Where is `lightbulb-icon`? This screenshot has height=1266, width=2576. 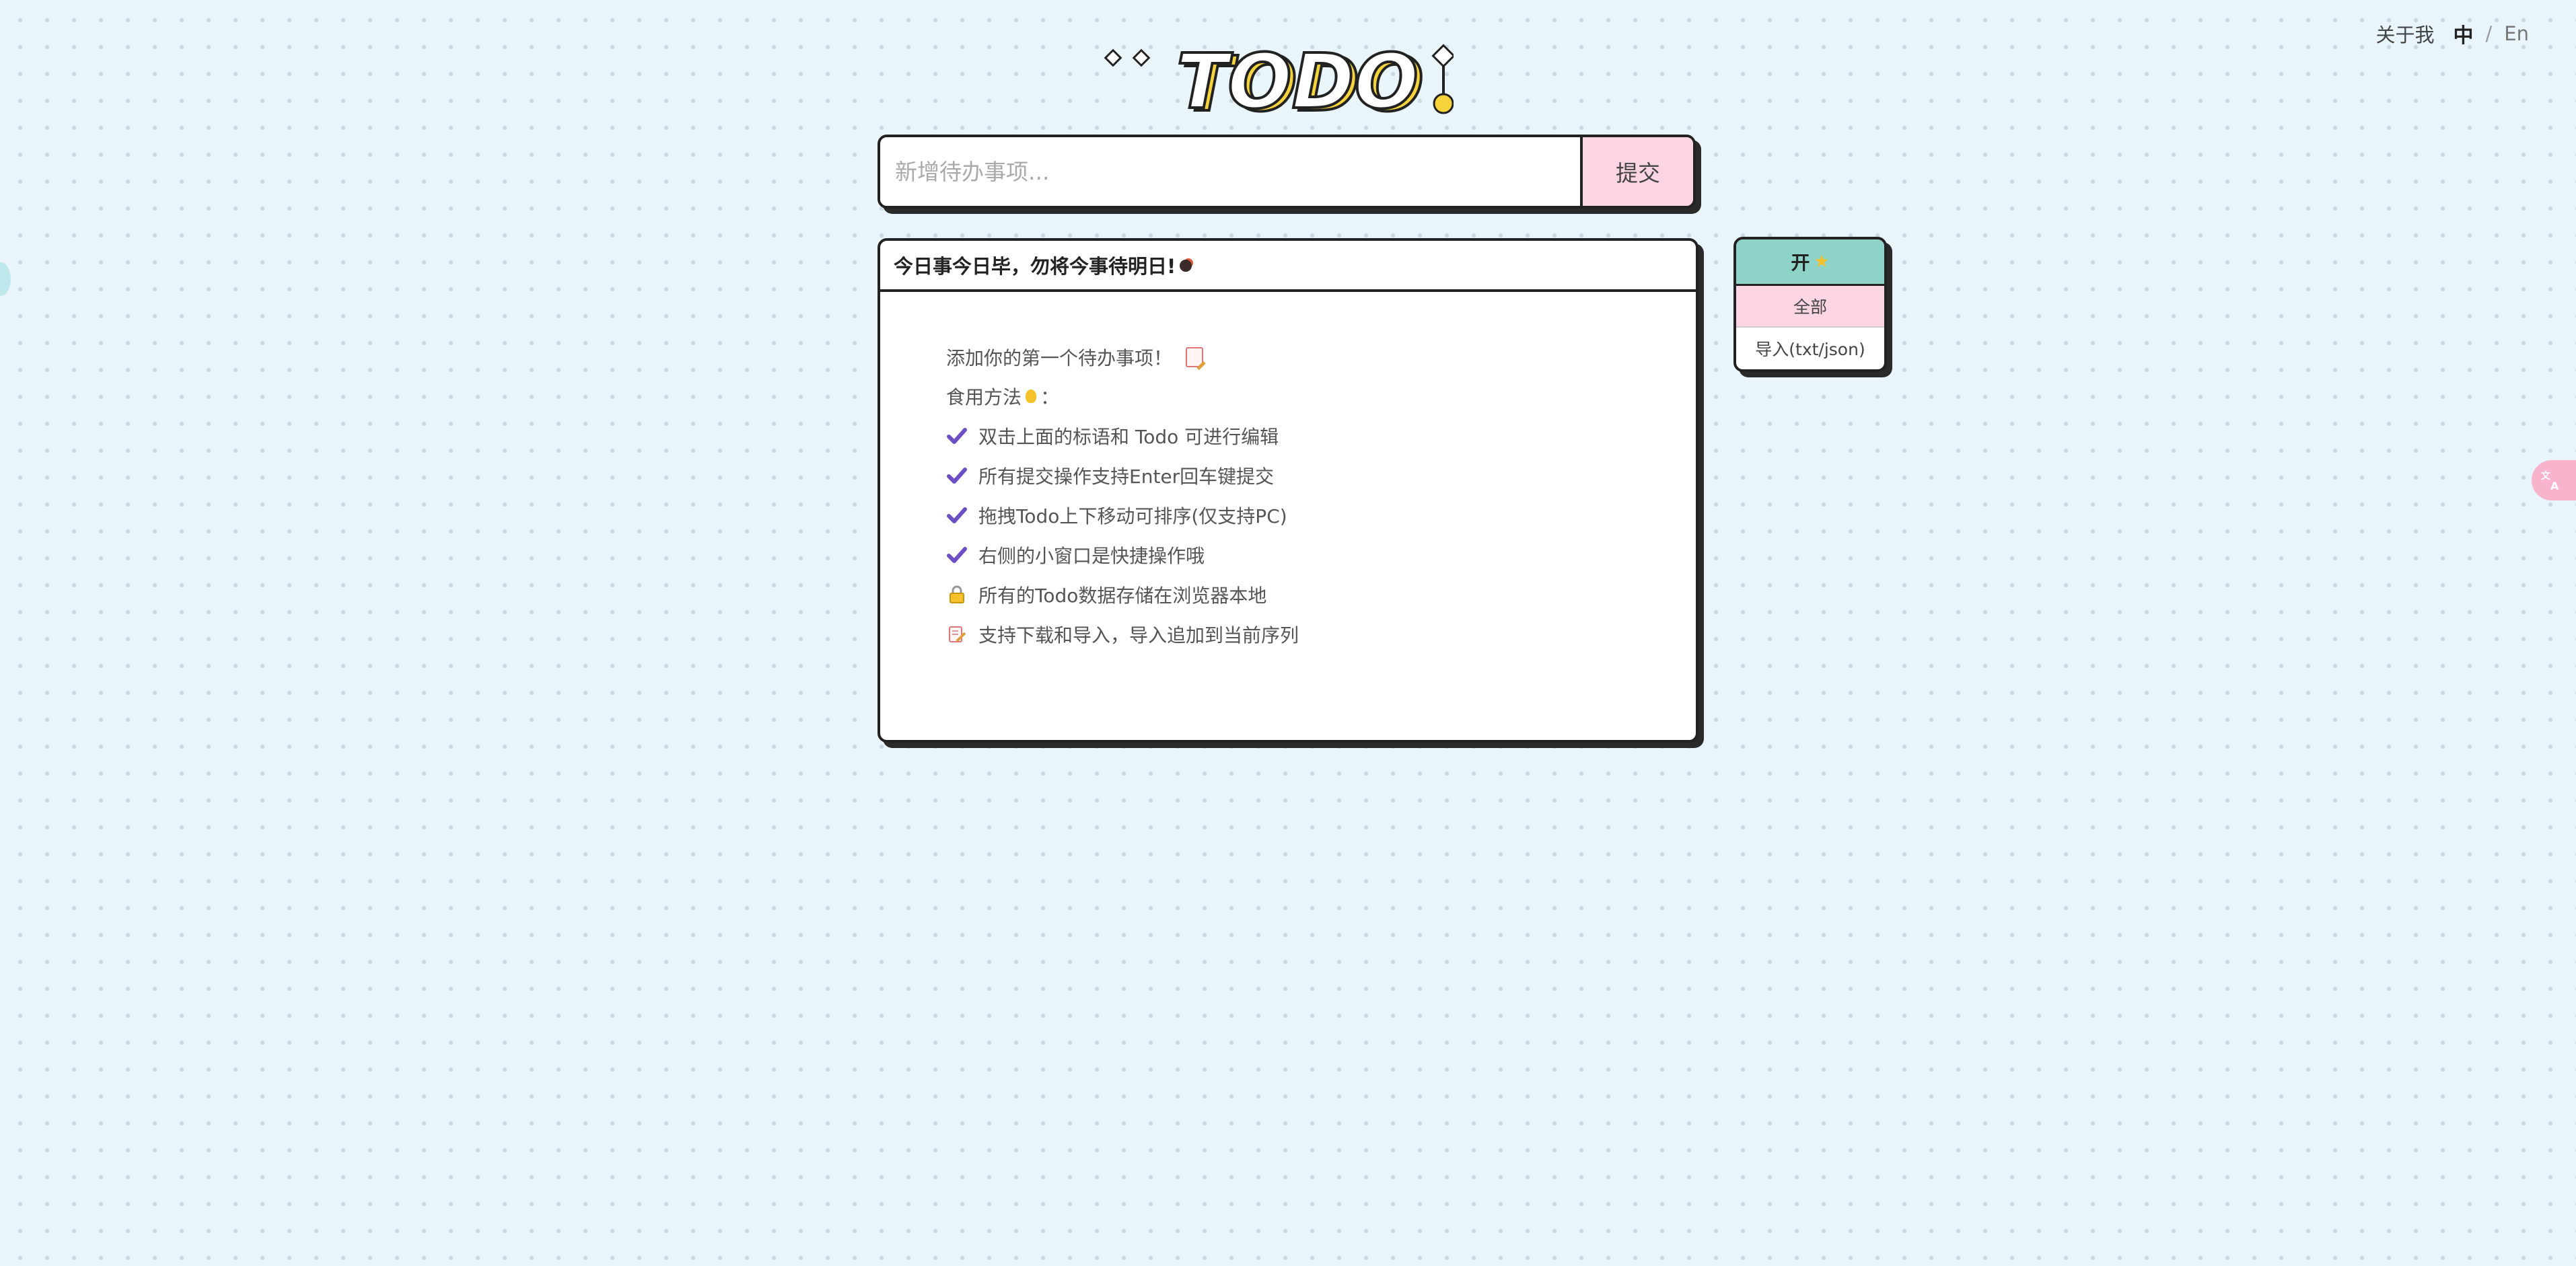 lightbulb-icon is located at coordinates (1031, 396).